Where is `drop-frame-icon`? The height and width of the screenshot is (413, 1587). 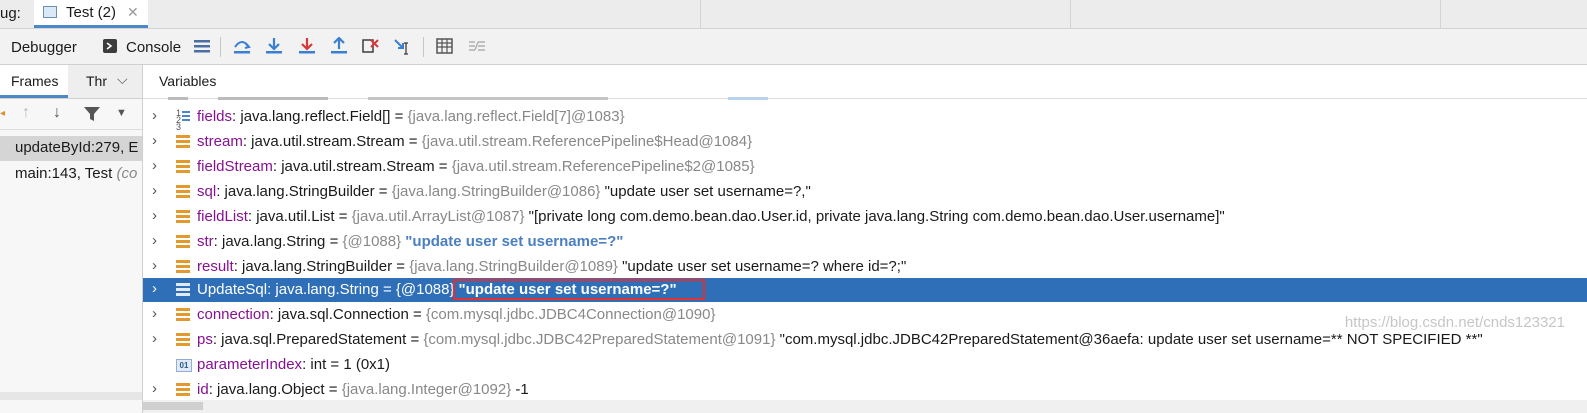
drop-frame-icon is located at coordinates (371, 46).